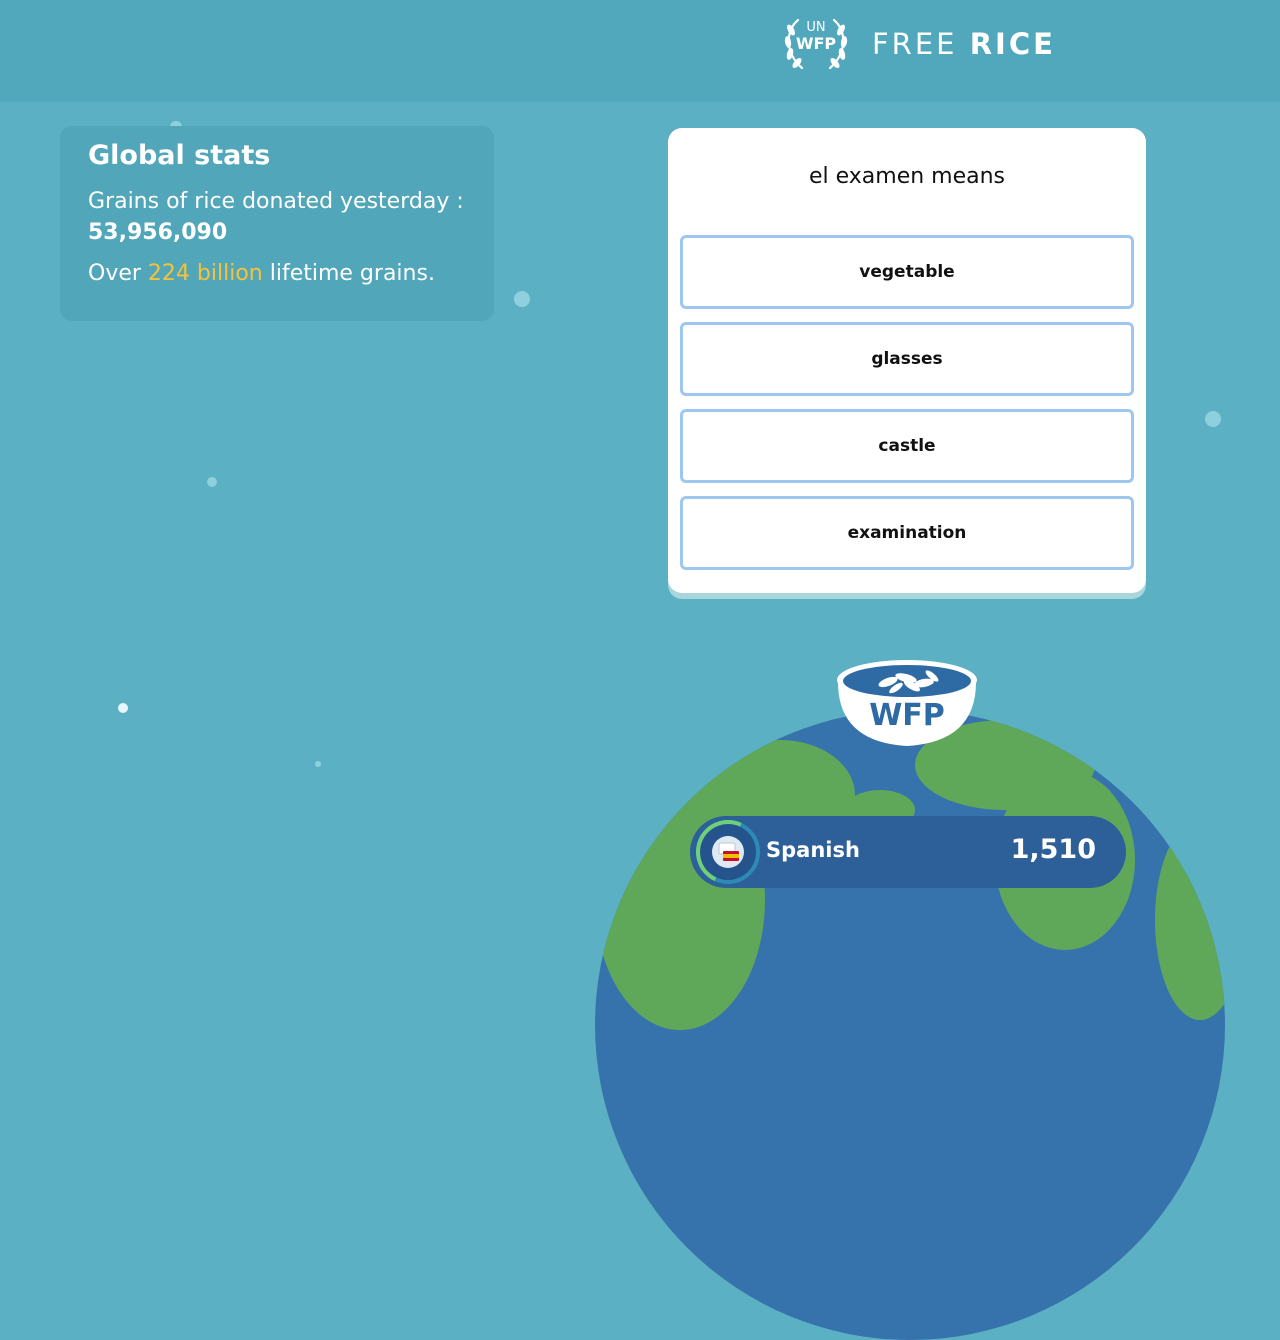 The height and width of the screenshot is (1340, 1280). I want to click on brand-free: FREE, so click(915, 44).